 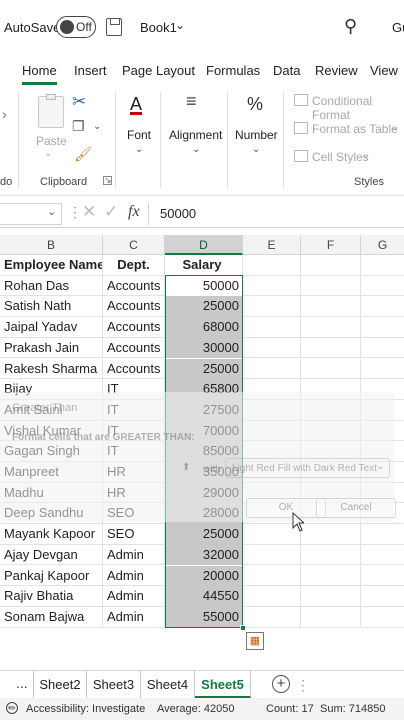 What do you see at coordinates (255, 641) in the screenshot?
I see `quick-analysis-icon: ▦` at bounding box center [255, 641].